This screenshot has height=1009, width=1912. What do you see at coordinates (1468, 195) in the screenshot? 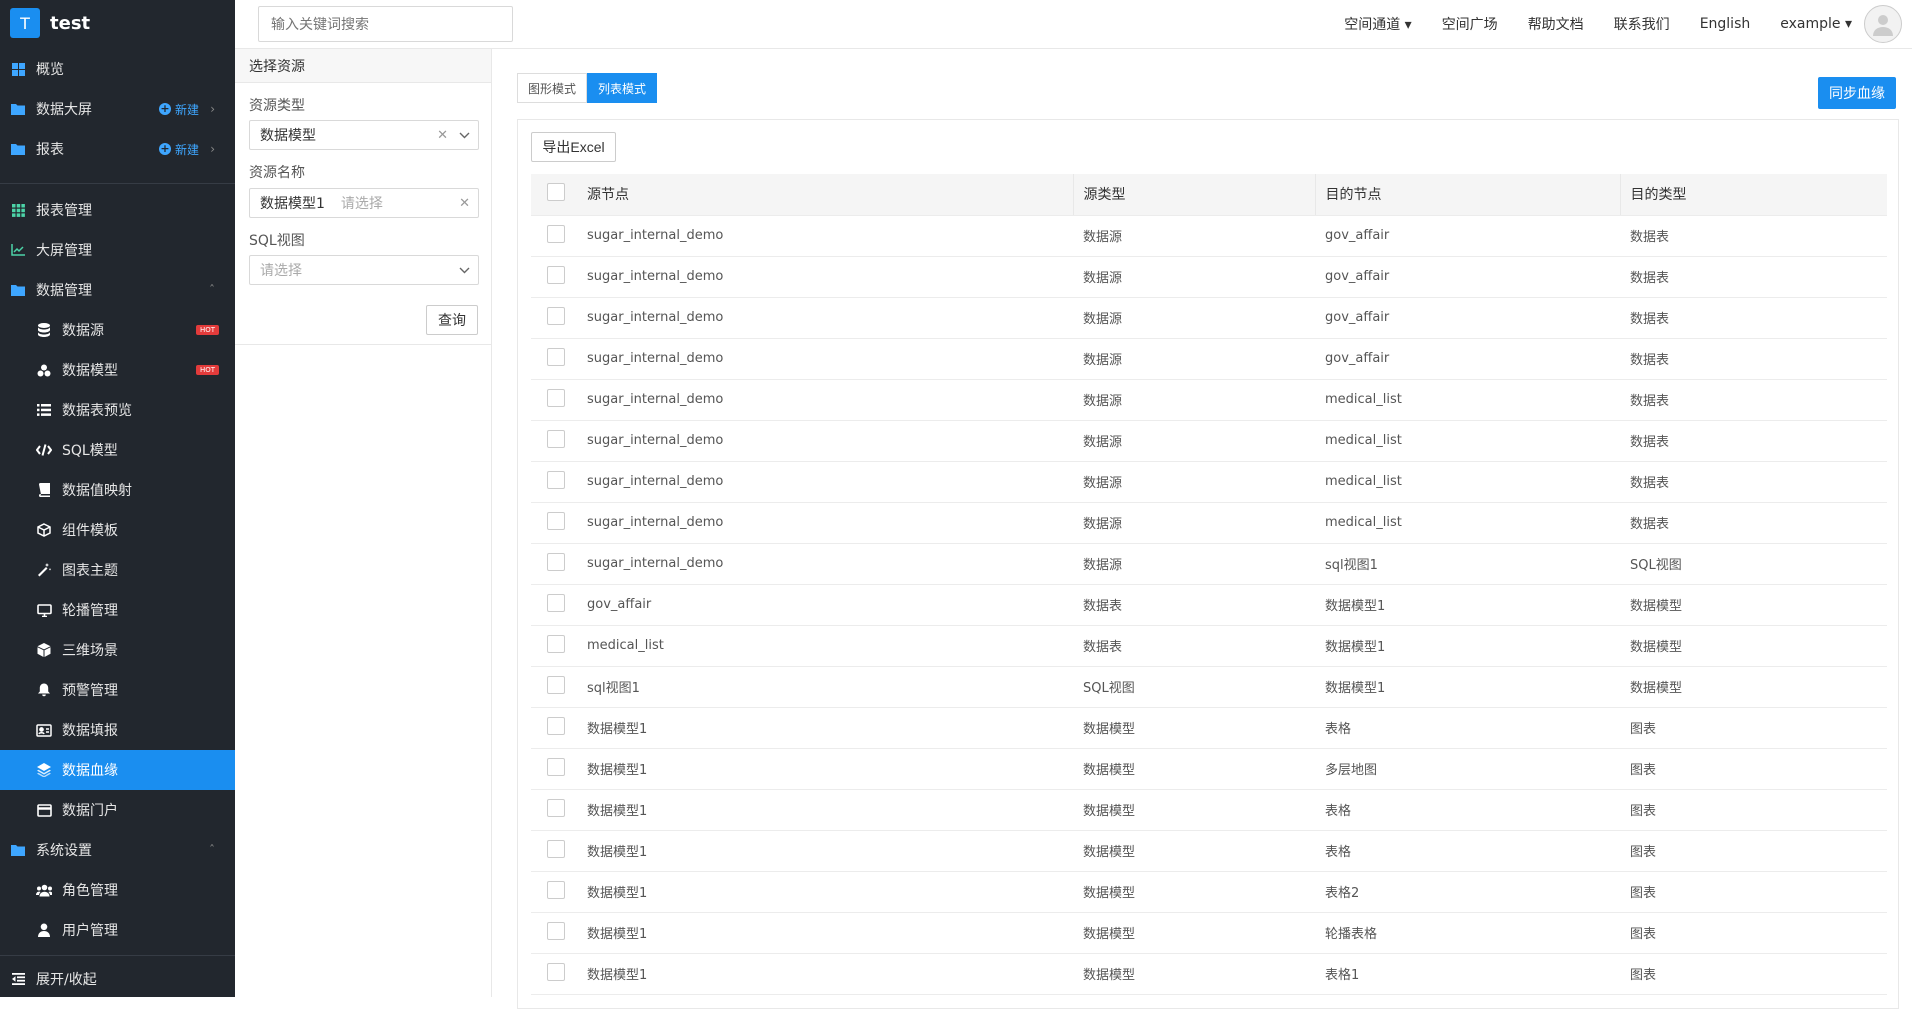
I see `column-header-target-node: 目的节点` at bounding box center [1468, 195].